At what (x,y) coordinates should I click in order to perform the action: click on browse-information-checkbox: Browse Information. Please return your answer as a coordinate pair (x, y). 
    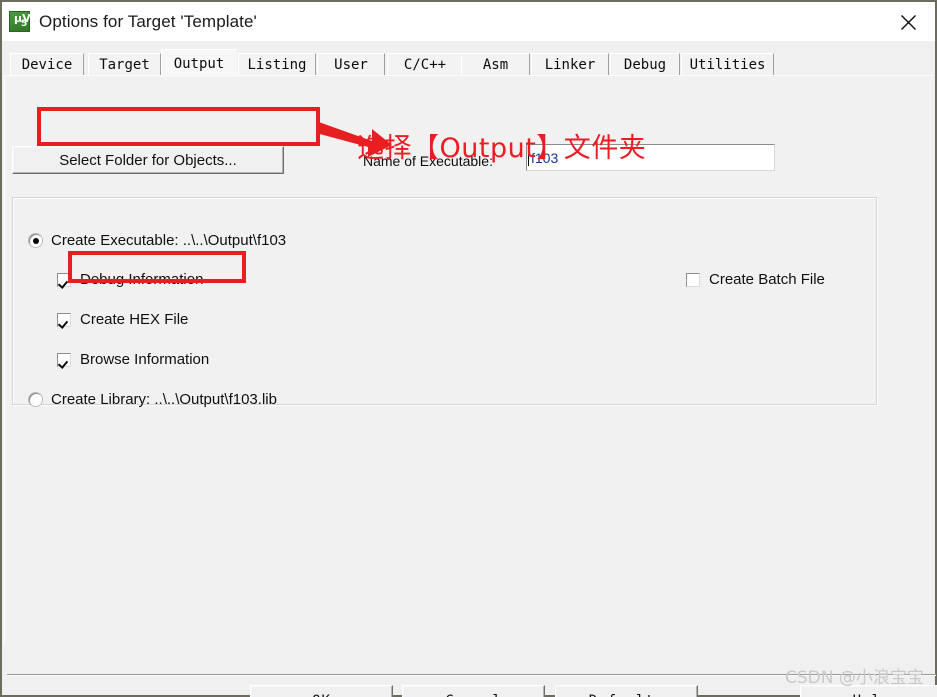
    Looking at the image, I should click on (133, 359).